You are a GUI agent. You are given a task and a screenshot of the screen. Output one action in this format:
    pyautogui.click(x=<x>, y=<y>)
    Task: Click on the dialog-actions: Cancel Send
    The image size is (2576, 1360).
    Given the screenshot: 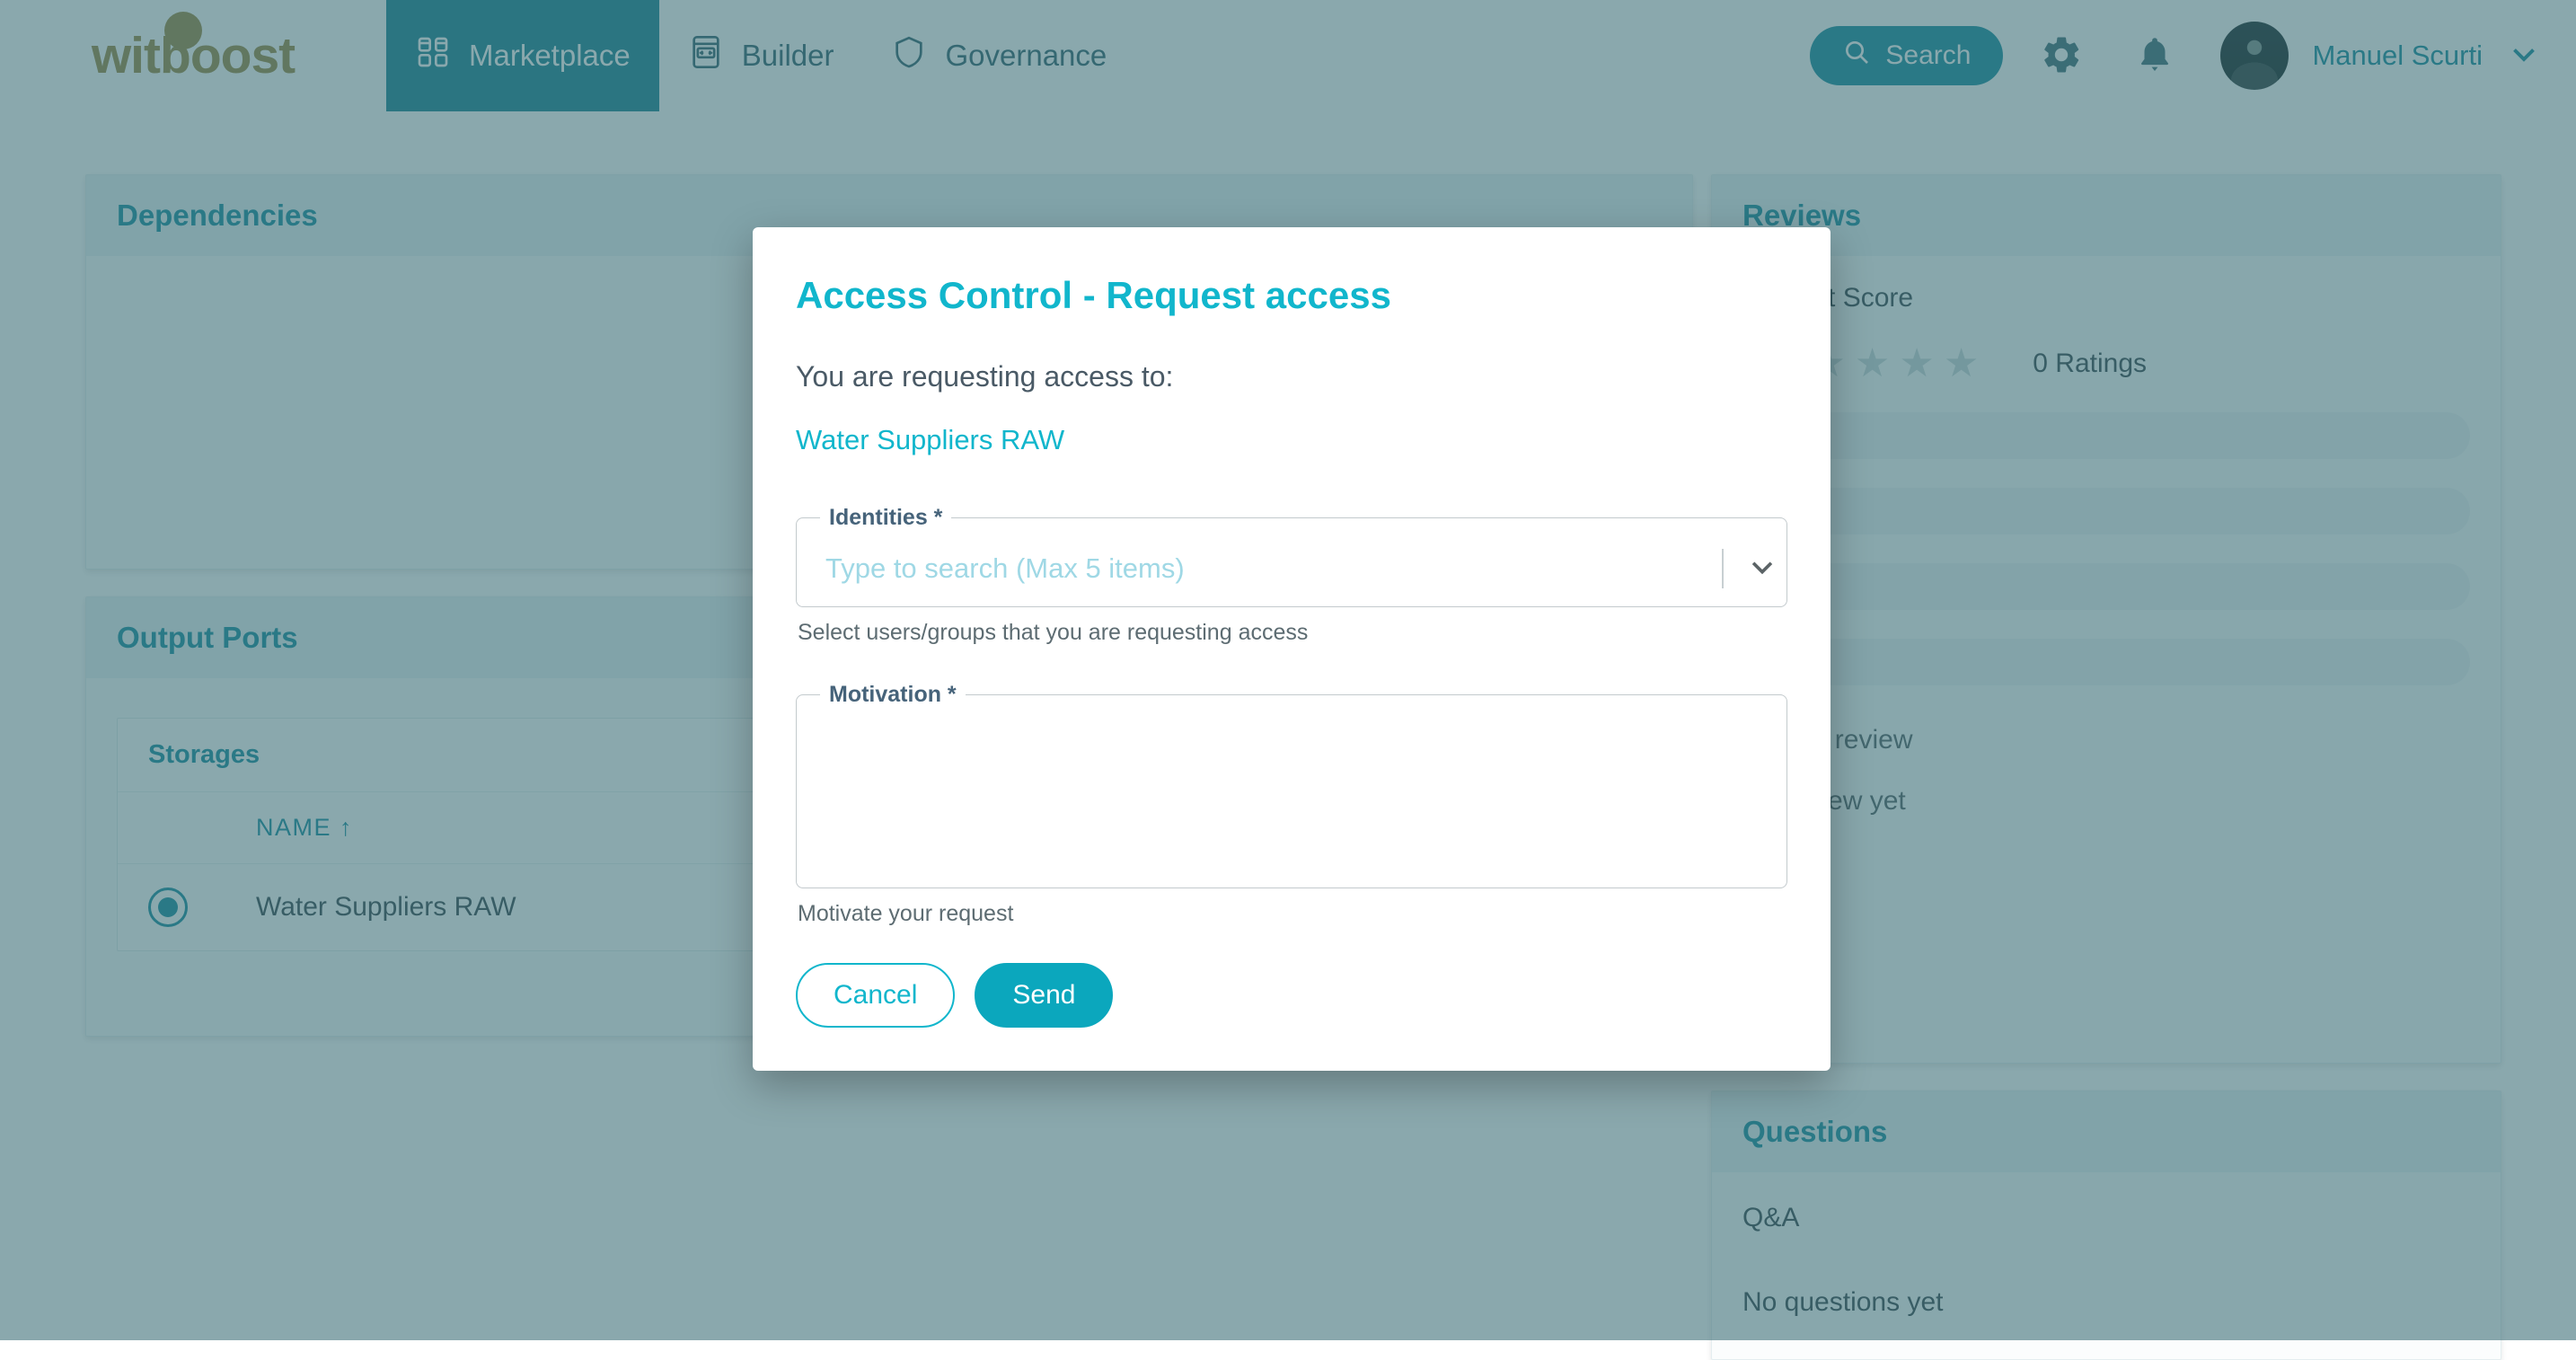 What is the action you would take?
    pyautogui.click(x=1291, y=995)
    